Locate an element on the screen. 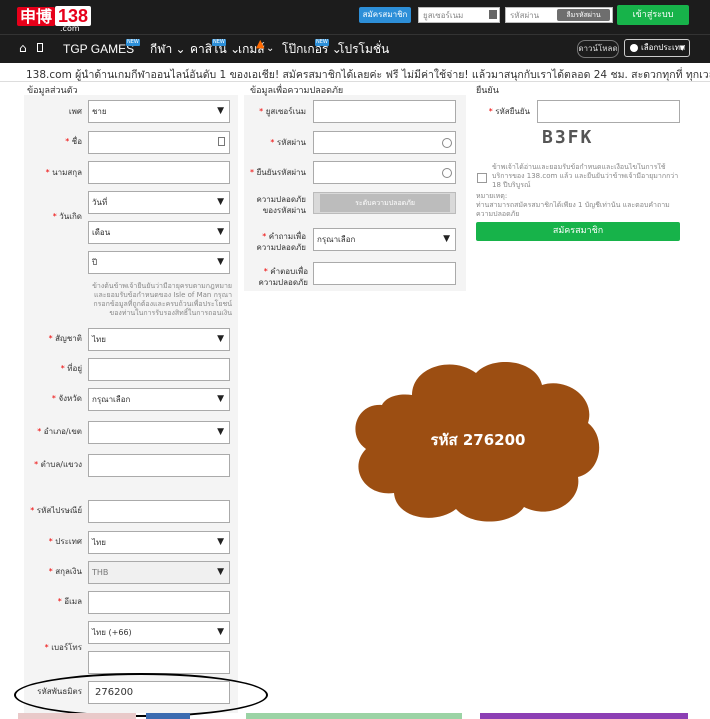 The width and height of the screenshot is (710, 719). cloud-overlay: รหัส 276200 is located at coordinates (477, 441).